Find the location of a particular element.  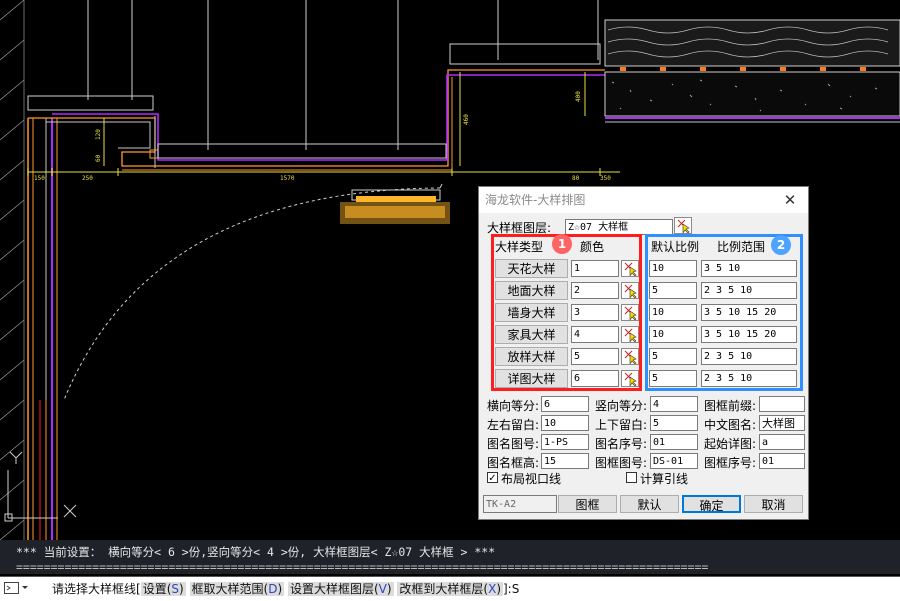

dimension-label: 400 is located at coordinates (578, 96).